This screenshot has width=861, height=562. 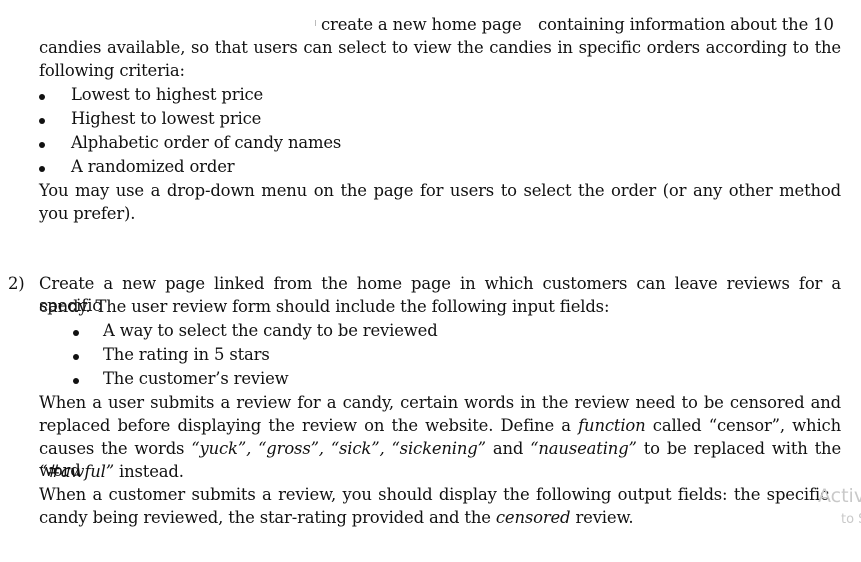 What do you see at coordinates (508, 448) in the screenshot?
I see `censor-line3-text: and` at bounding box center [508, 448].